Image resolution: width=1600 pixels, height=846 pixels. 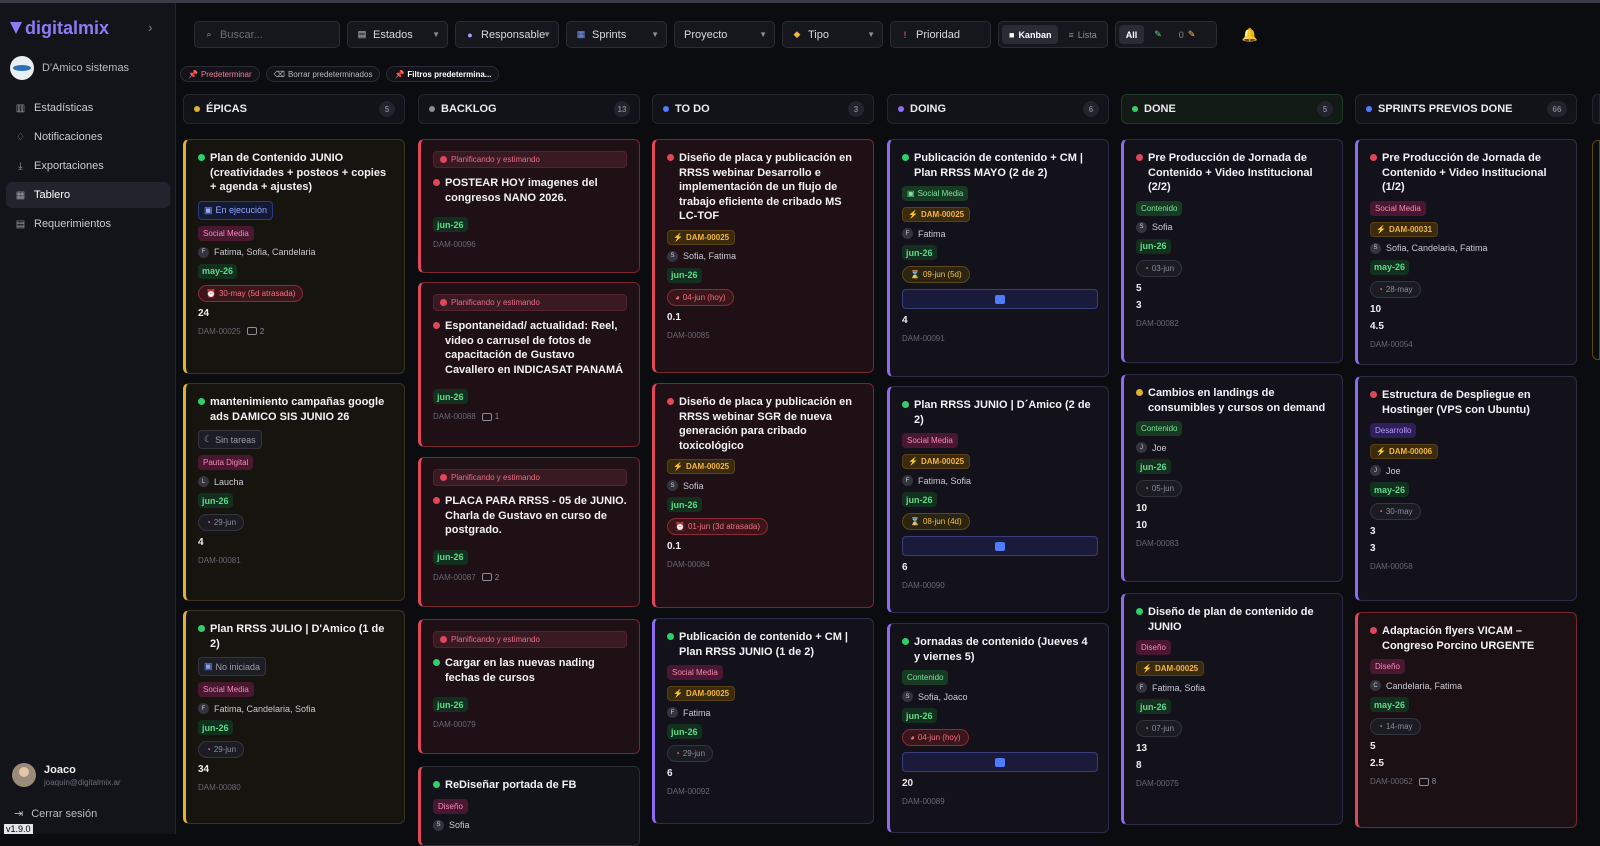 What do you see at coordinates (1232, 109) in the screenshot?
I see `column-header: DONE 5` at bounding box center [1232, 109].